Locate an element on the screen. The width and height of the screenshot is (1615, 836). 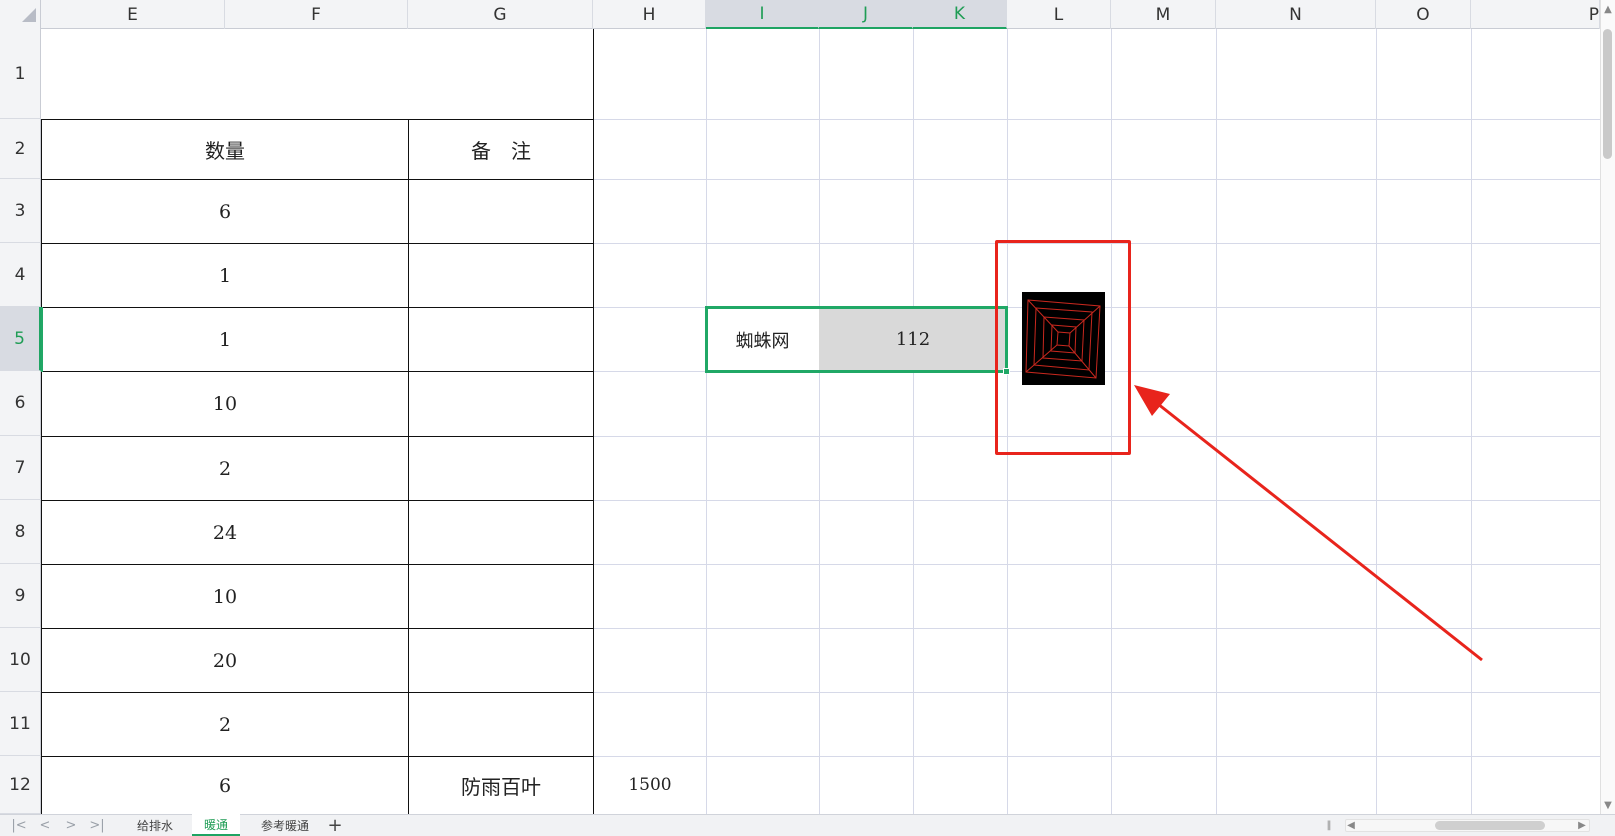
cell-h12-text: 1500 is located at coordinates (650, 785).